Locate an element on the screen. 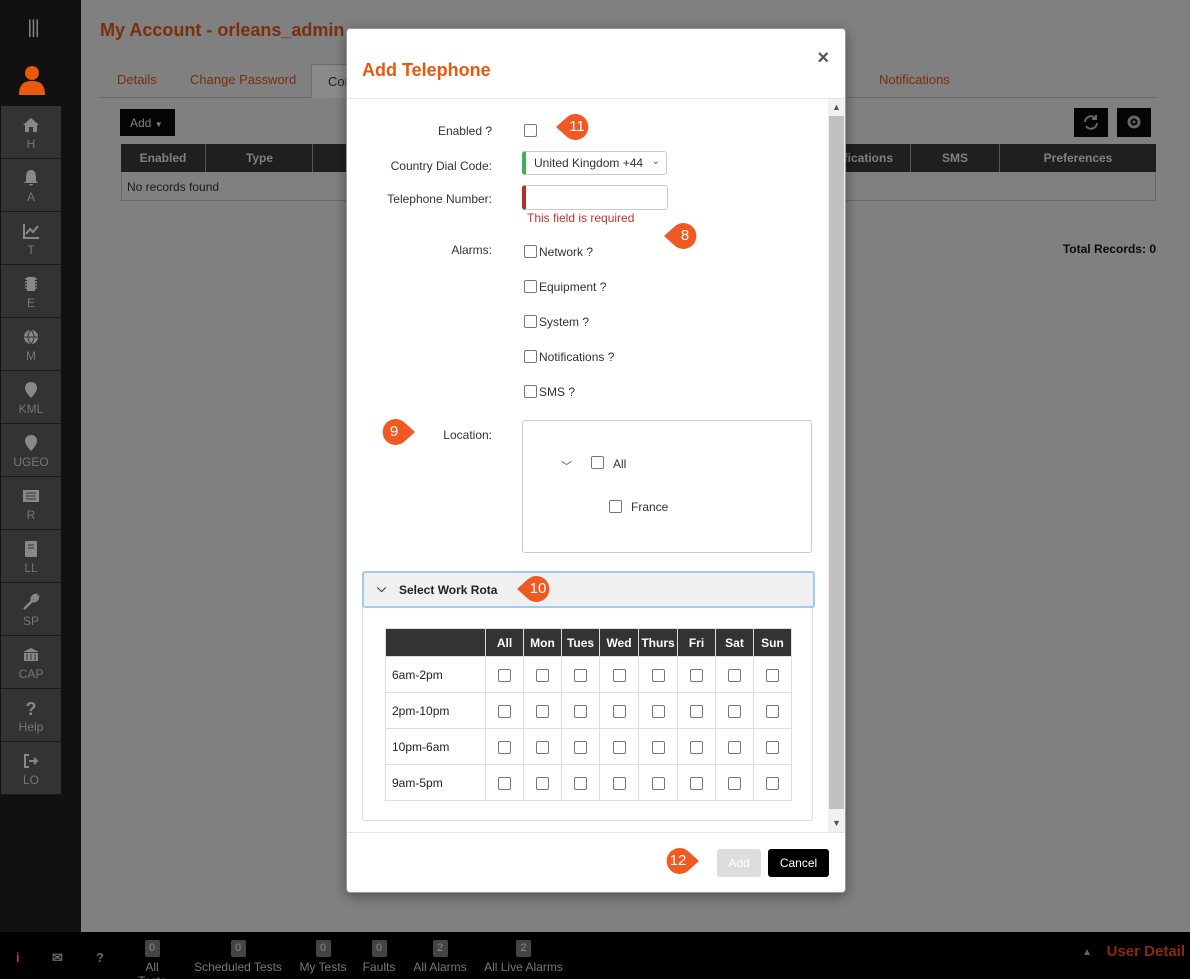 The image size is (1190, 979). column-header: Type is located at coordinates (260, 158).